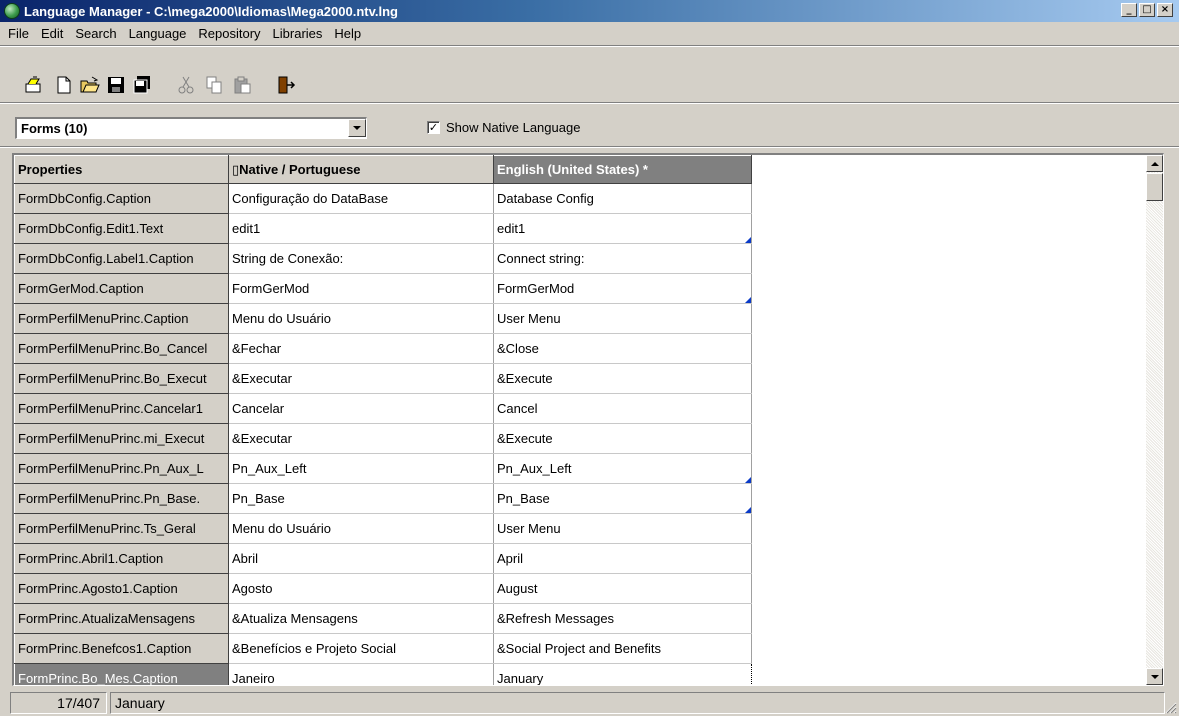 Image resolution: width=1179 pixels, height=716 pixels. What do you see at coordinates (622, 348) in the screenshot?
I see `english-cell: &Close` at bounding box center [622, 348].